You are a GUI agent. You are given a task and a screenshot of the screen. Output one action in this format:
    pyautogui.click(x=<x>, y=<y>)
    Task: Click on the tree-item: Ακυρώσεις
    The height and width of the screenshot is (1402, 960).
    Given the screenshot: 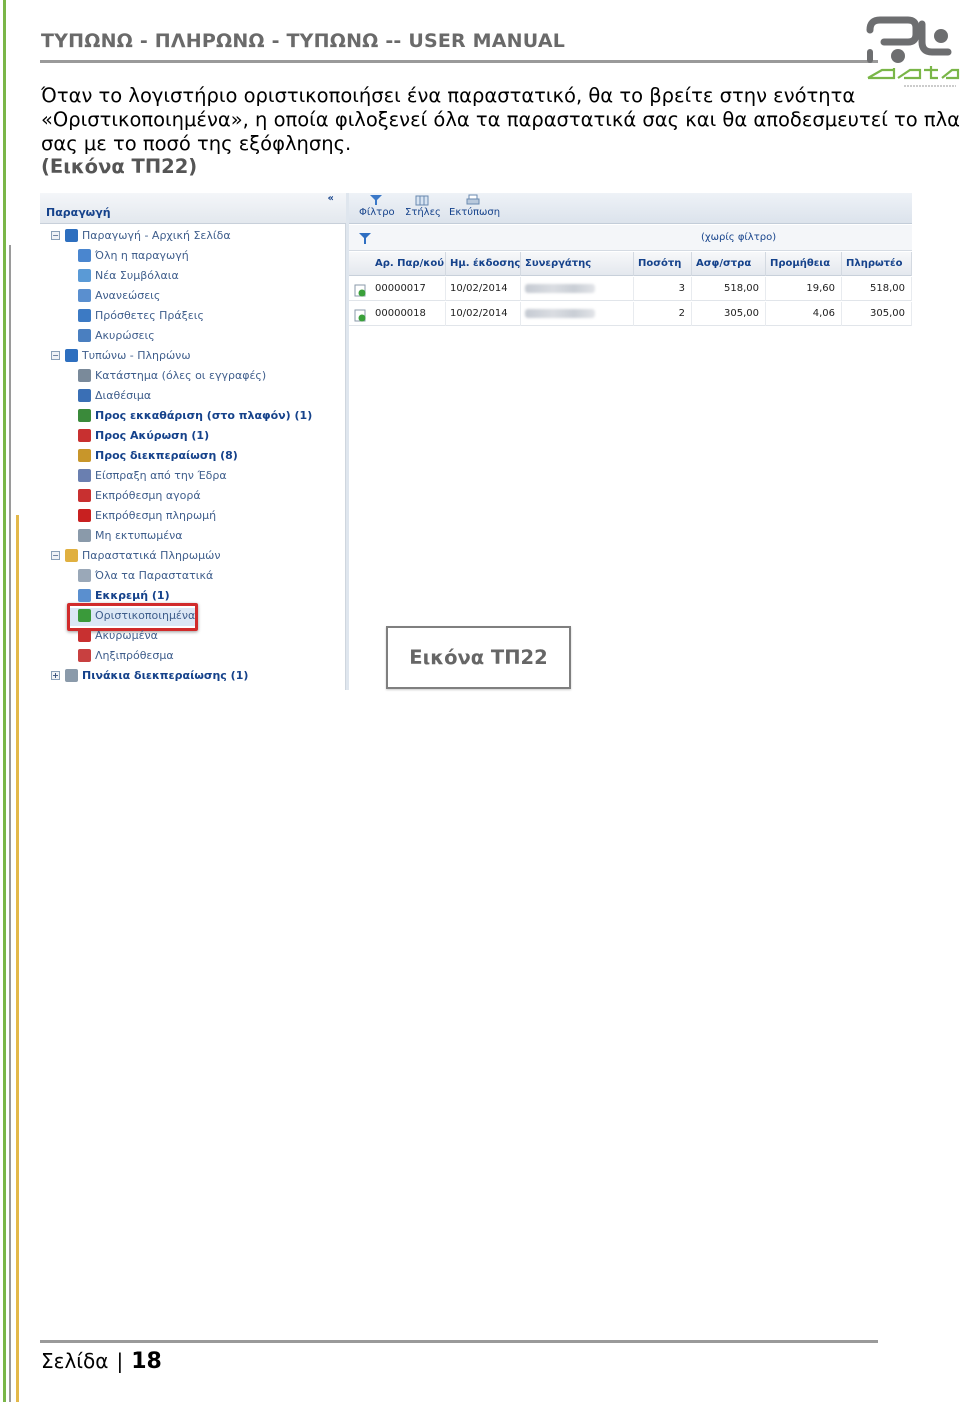 What is the action you would take?
    pyautogui.click(x=116, y=335)
    